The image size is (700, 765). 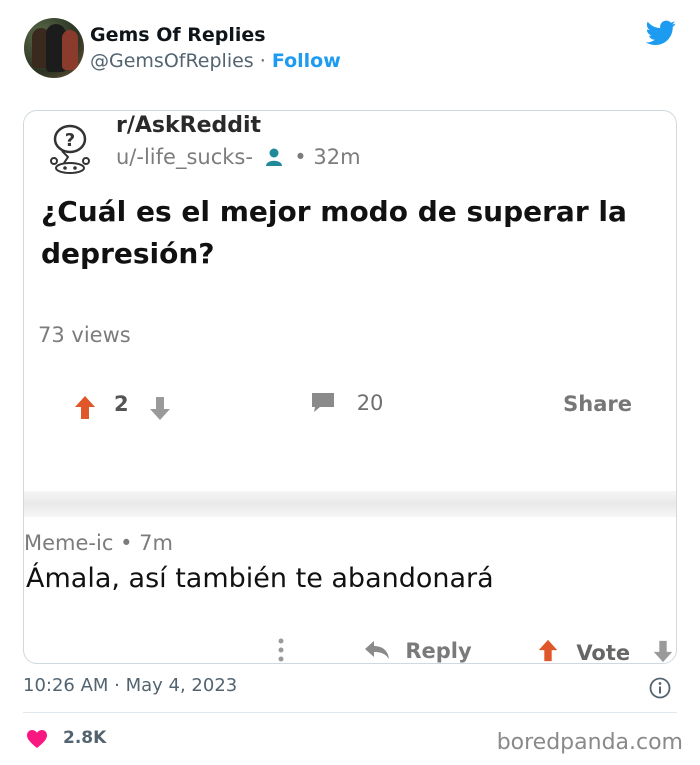 I want to click on comment-count-group: 20, so click(x=346, y=403).